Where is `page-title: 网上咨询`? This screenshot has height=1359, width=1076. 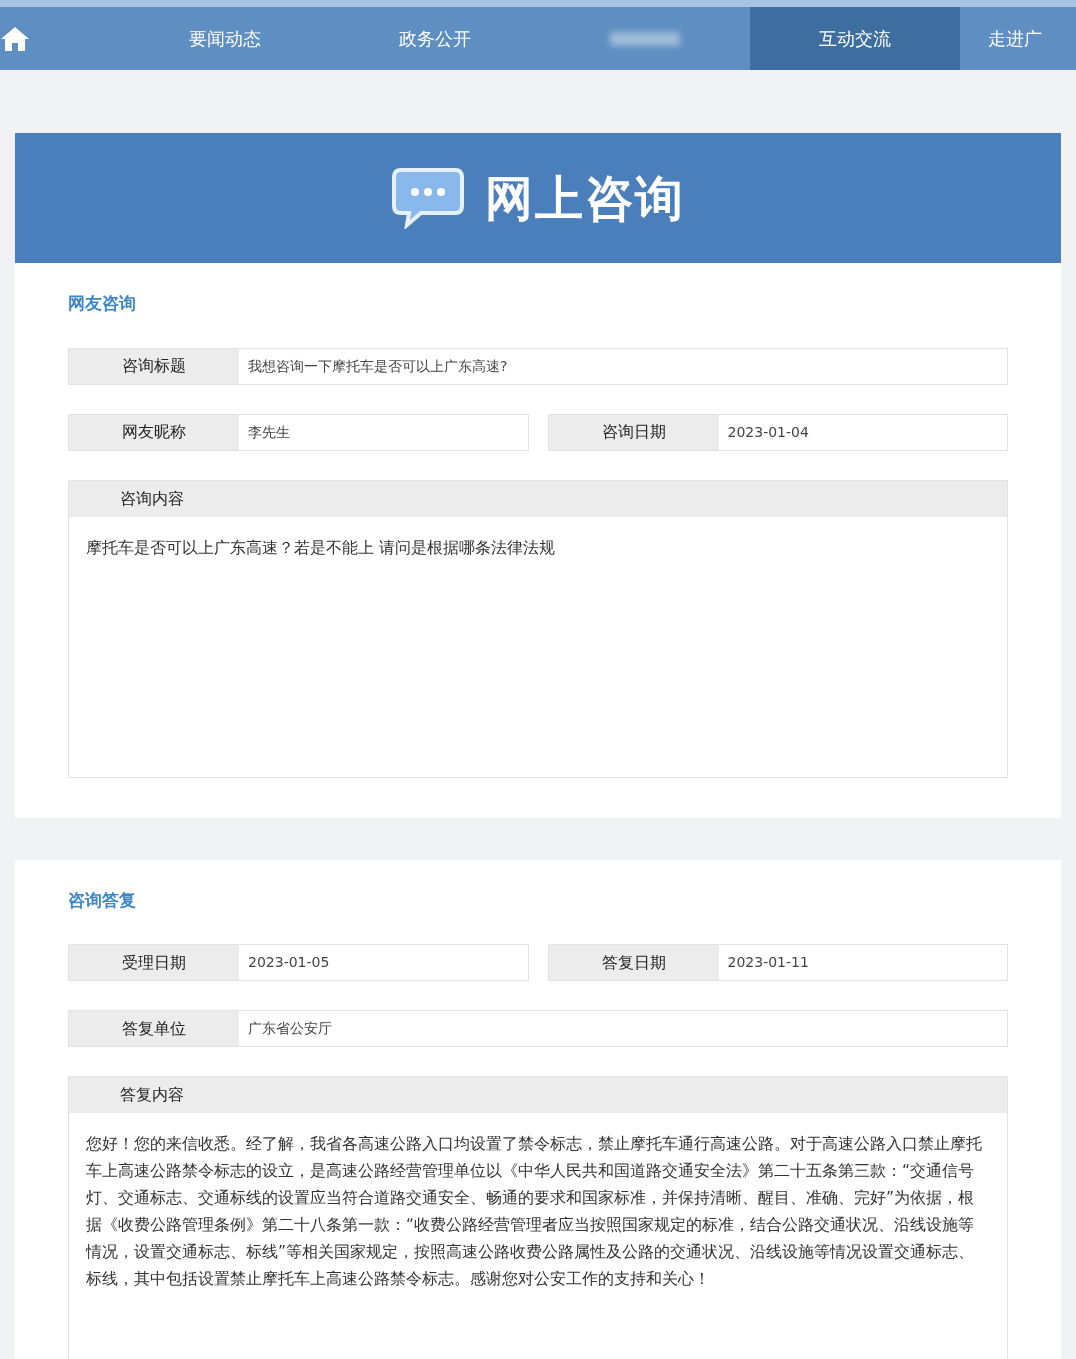 page-title: 网上咨询 is located at coordinates (585, 198).